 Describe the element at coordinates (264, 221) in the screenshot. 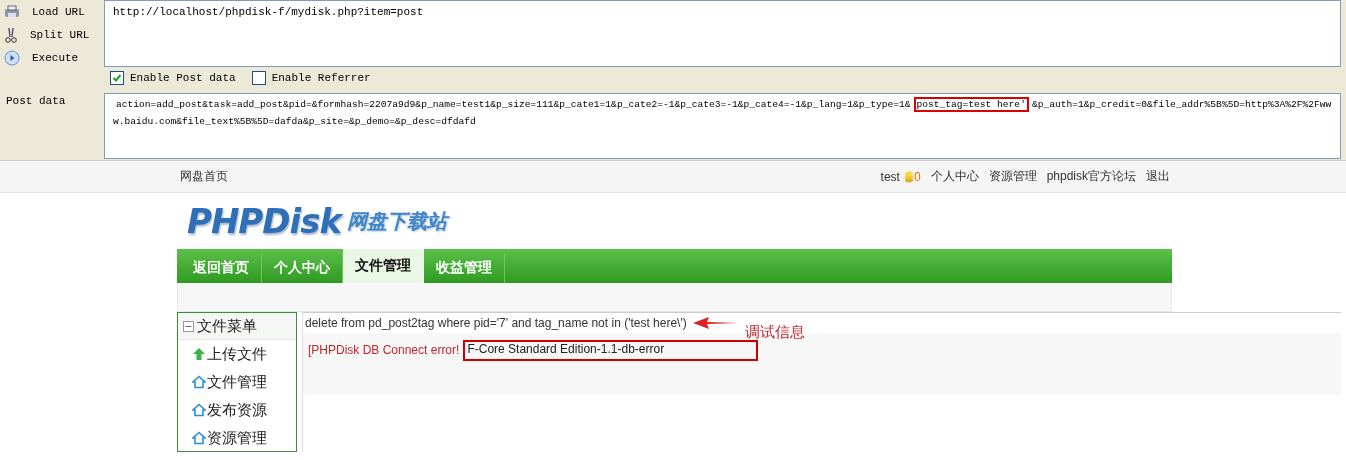

I see `logo: PHPDisk` at that location.